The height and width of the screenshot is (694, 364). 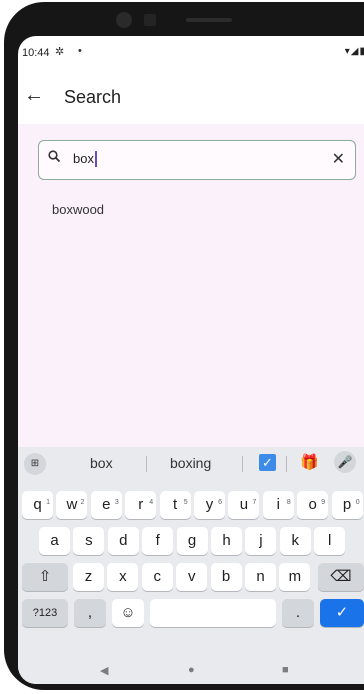 I want to click on keyboard-suggestion-2: boxing, so click(x=190, y=463).